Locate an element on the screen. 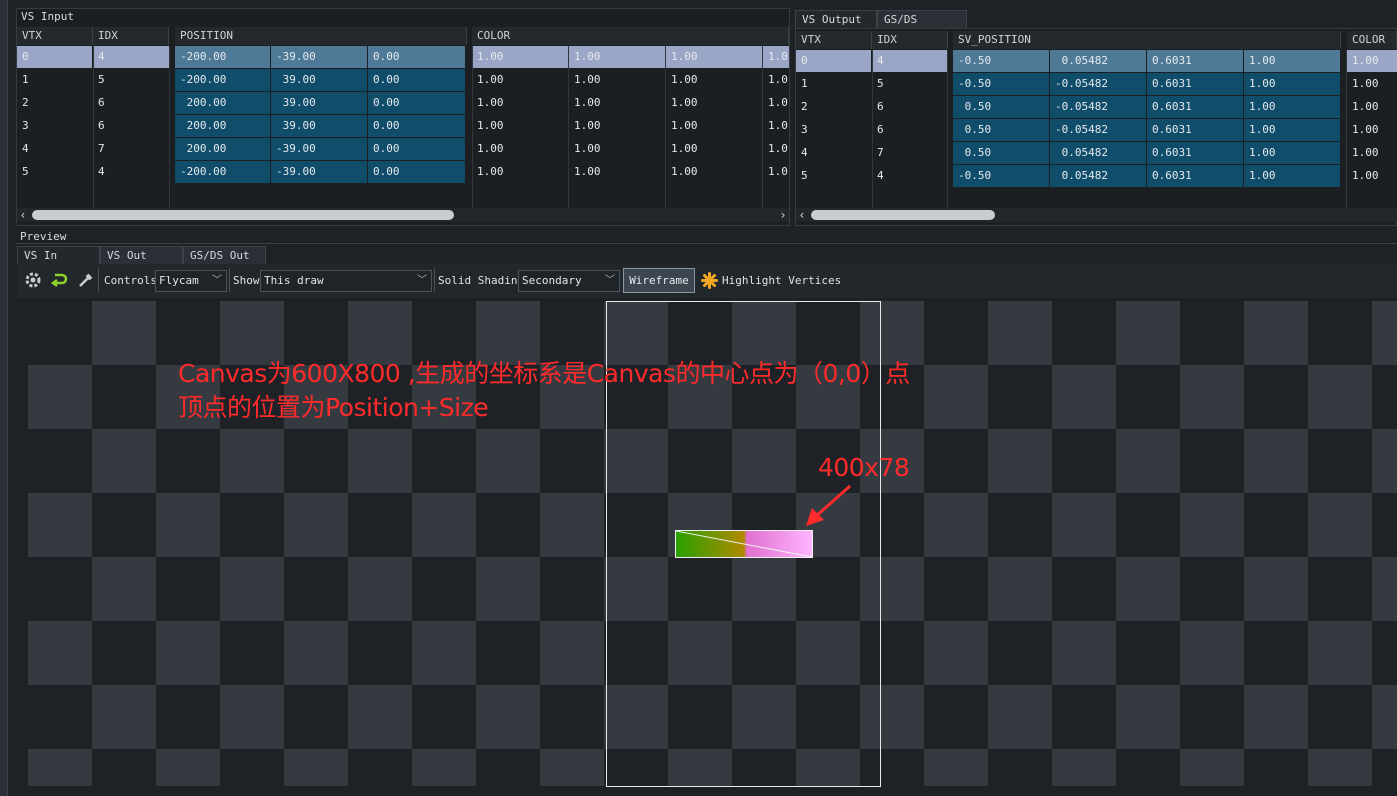  tab-gsds-output: GS/DS Output is located at coordinates (922, 27).